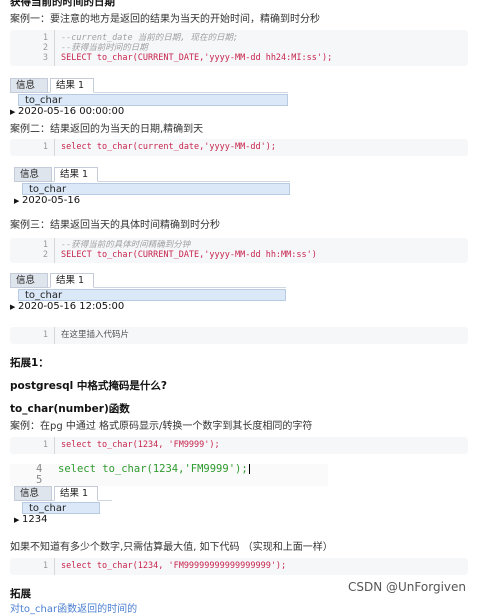 Image resolution: width=480 pixels, height=615 pixels. Describe the element at coordinates (249, 469) in the screenshot. I see `text-cursor` at that location.